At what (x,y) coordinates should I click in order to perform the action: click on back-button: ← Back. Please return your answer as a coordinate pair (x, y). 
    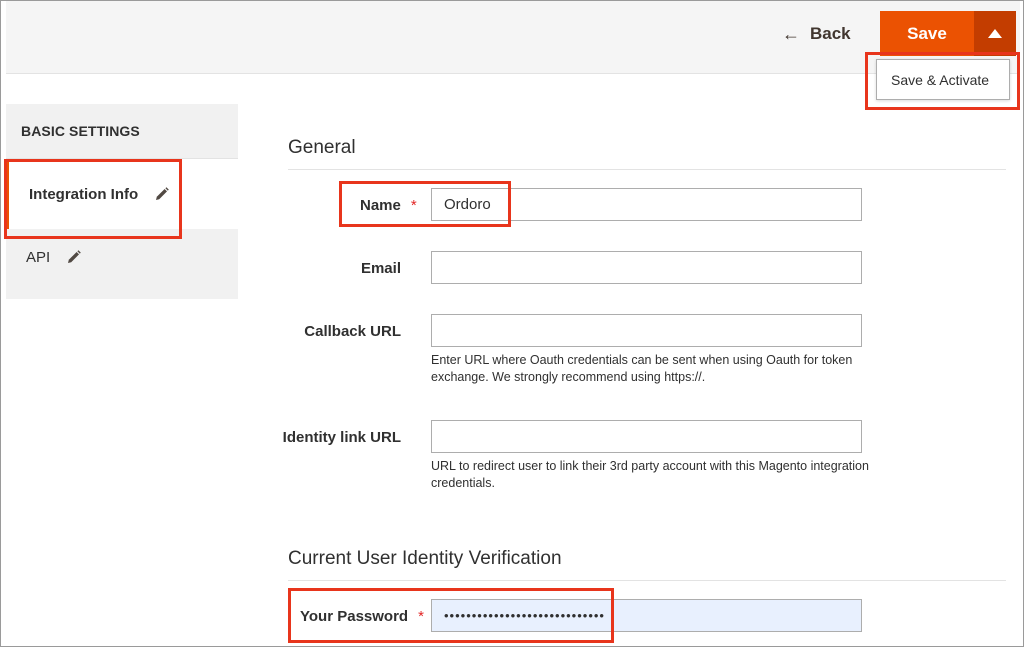
    Looking at the image, I should click on (816, 34).